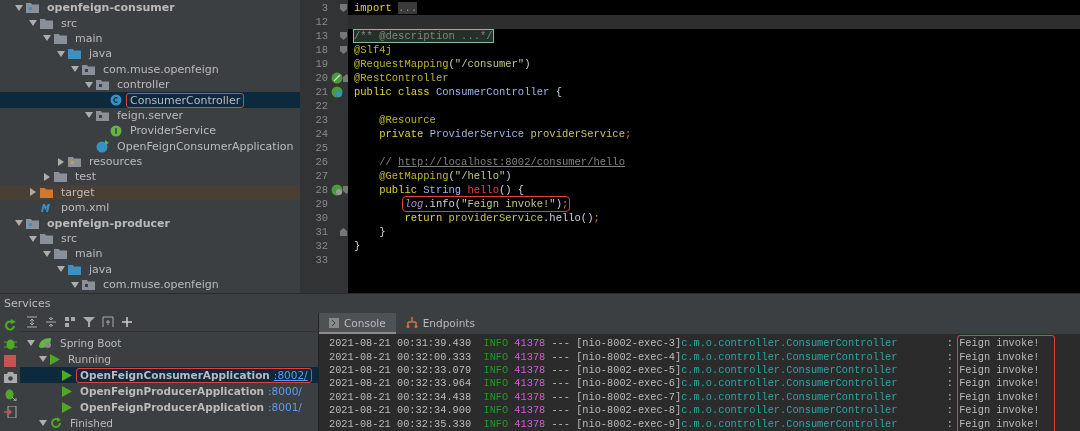 The image size is (1080, 431). What do you see at coordinates (150, 115) in the screenshot?
I see `tree-item: feign.server` at bounding box center [150, 115].